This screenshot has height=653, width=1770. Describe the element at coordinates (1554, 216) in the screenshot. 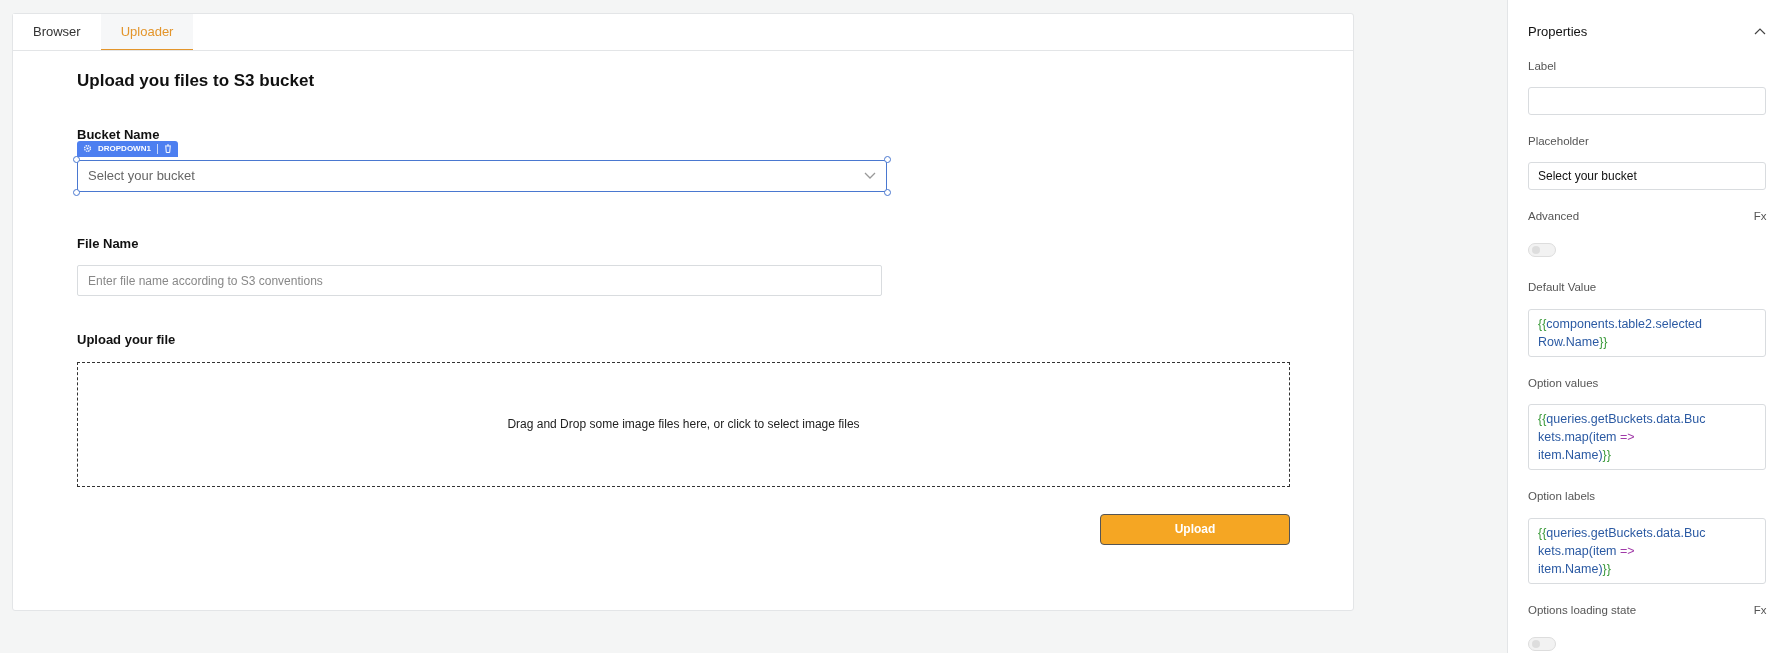

I see `field-label: Advanced` at that location.